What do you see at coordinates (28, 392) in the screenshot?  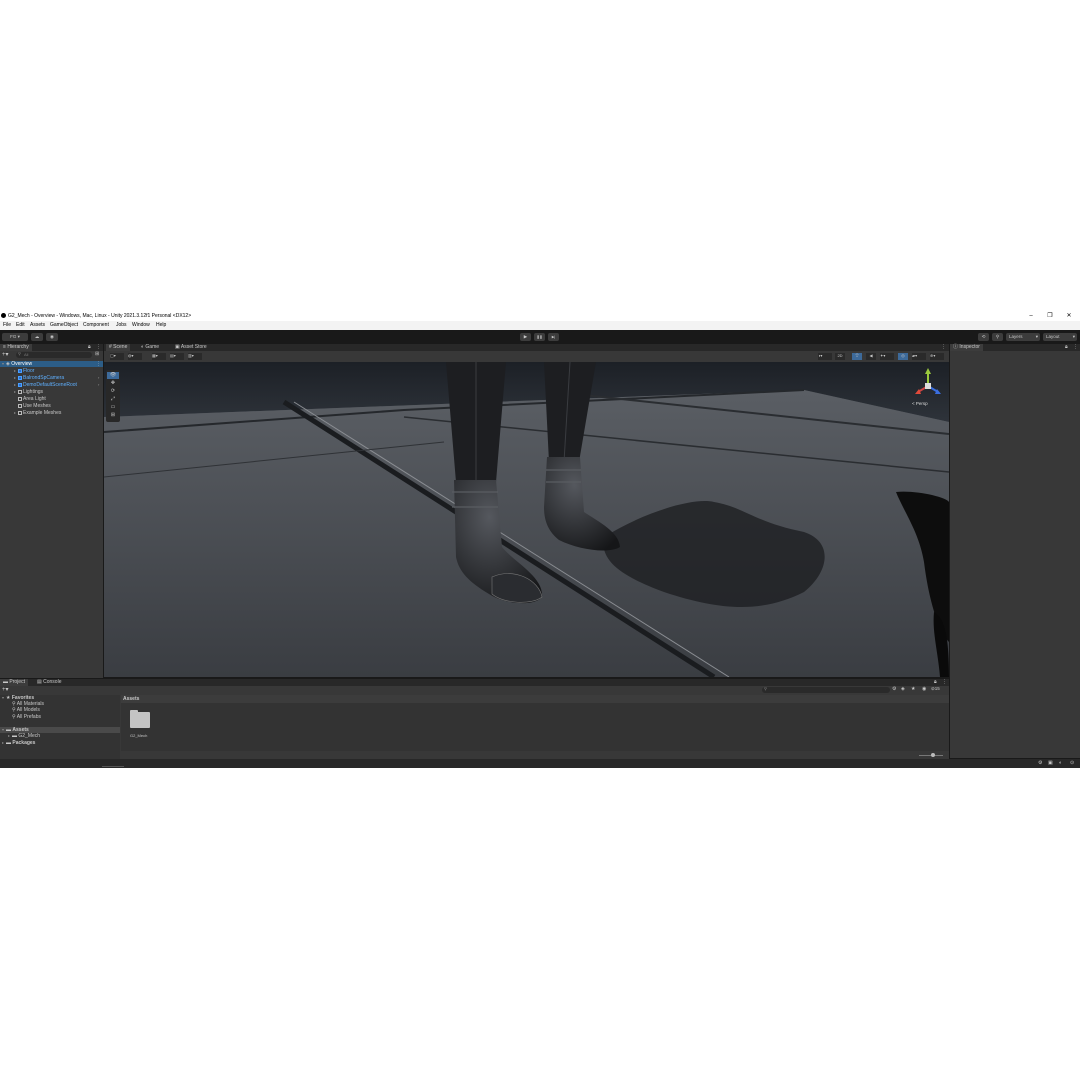 I see `hierarchy-item-lightings: ▸ Lightings` at bounding box center [28, 392].